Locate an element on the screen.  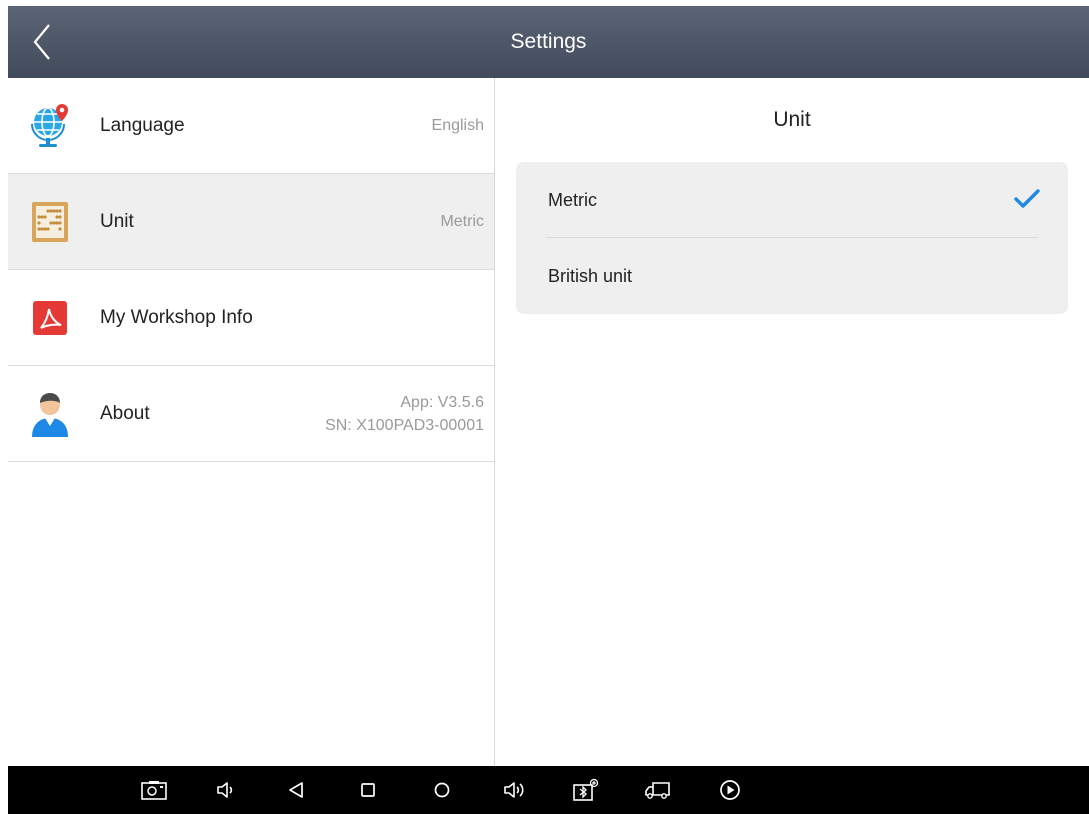
recents-square-icon is located at coordinates (368, 790).